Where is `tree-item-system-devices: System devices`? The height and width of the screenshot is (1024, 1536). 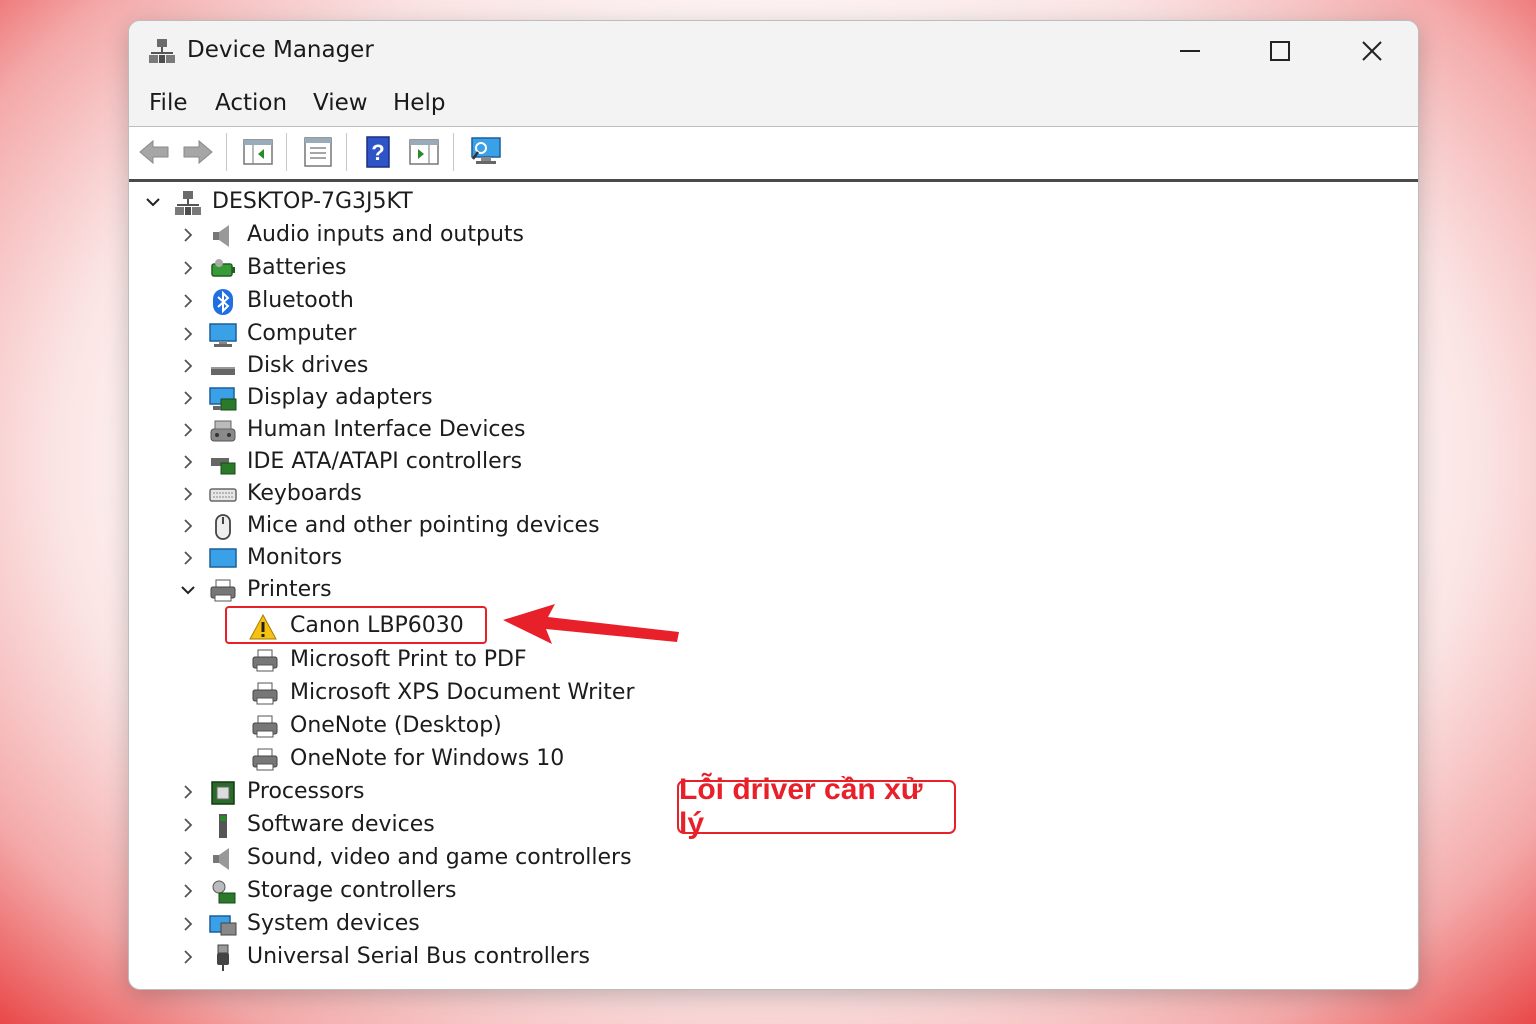
tree-item-system-devices: System devices is located at coordinates (379, 924).